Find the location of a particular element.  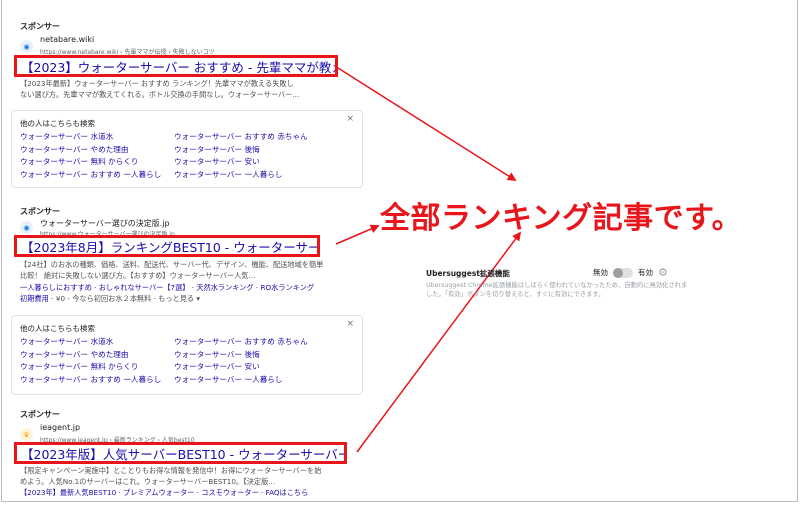

ubersuggest-toggle-row: 無効 有効 ⚙ is located at coordinates (630, 272).